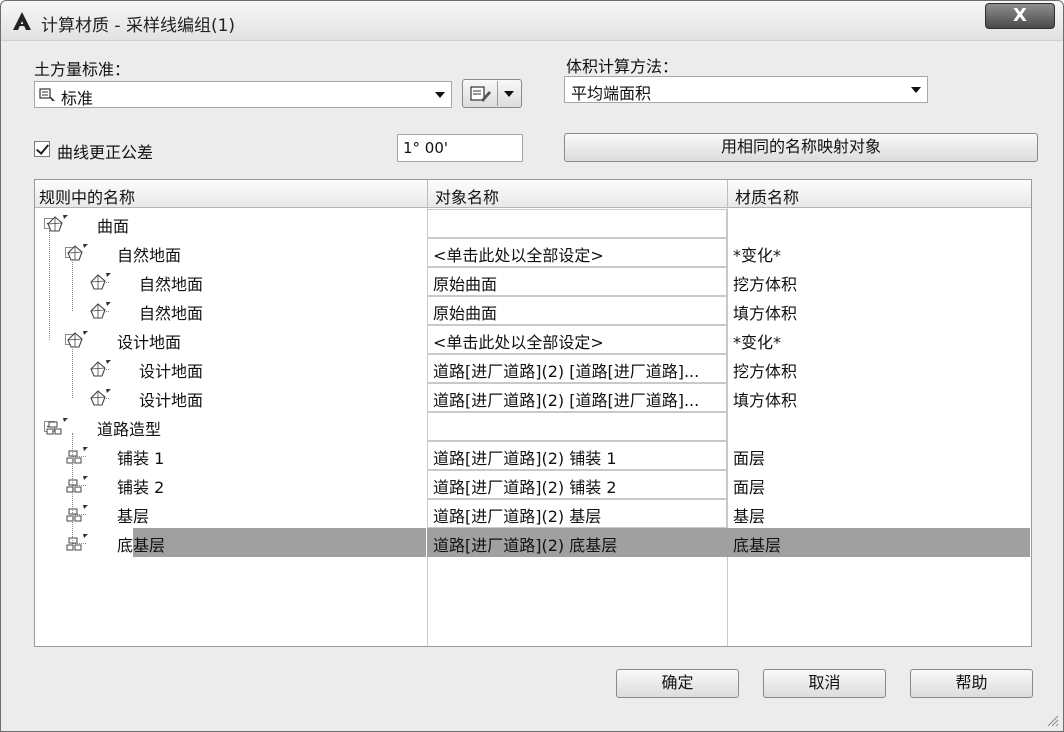 The height and width of the screenshot is (732, 1064). Describe the element at coordinates (105, 152) in the screenshot. I see `curve-correction-label: 曲线更正公差` at that location.